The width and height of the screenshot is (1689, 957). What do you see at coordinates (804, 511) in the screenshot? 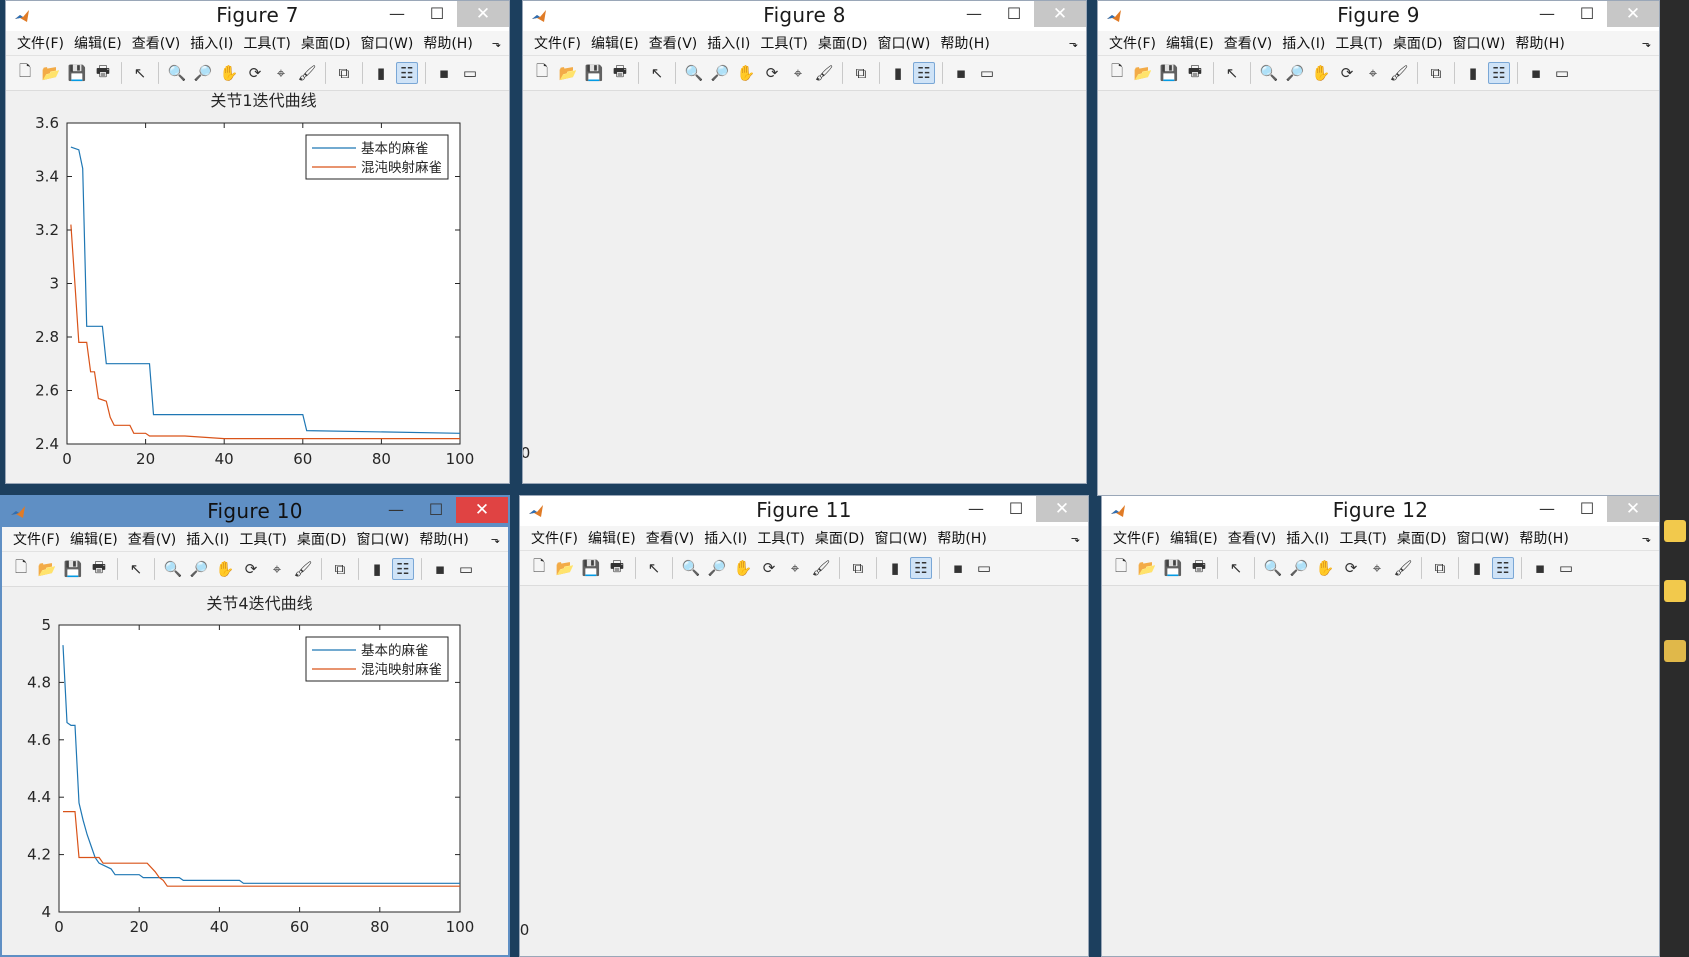
I see `window-titlebar: Figure 11— ☐ ✕` at bounding box center [804, 511].